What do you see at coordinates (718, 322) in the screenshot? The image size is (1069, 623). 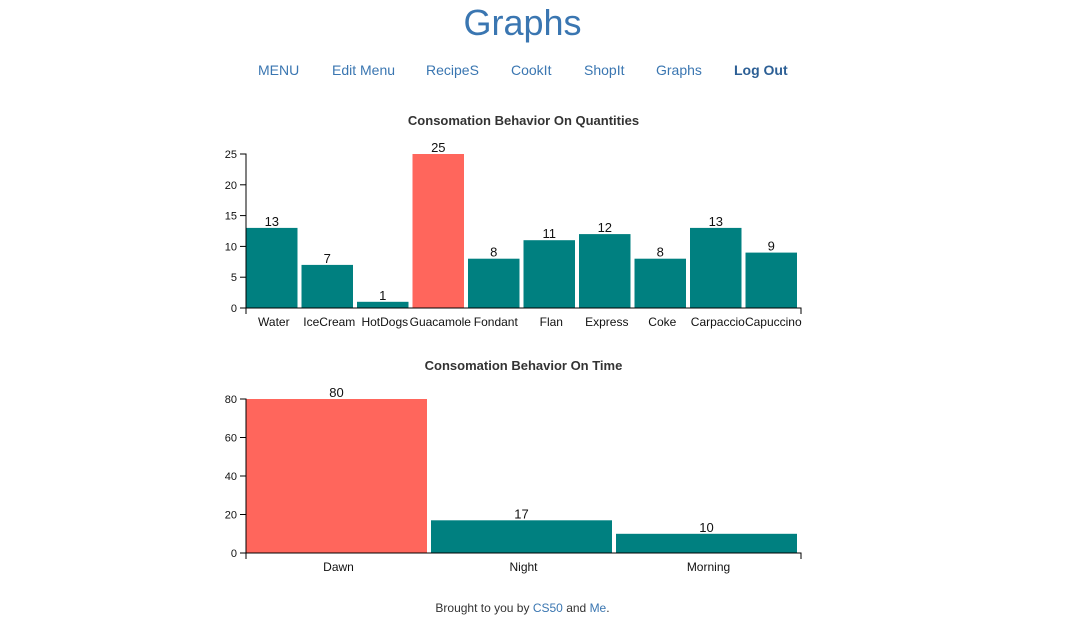 I see `x-tick-label: Carpaccio` at bounding box center [718, 322].